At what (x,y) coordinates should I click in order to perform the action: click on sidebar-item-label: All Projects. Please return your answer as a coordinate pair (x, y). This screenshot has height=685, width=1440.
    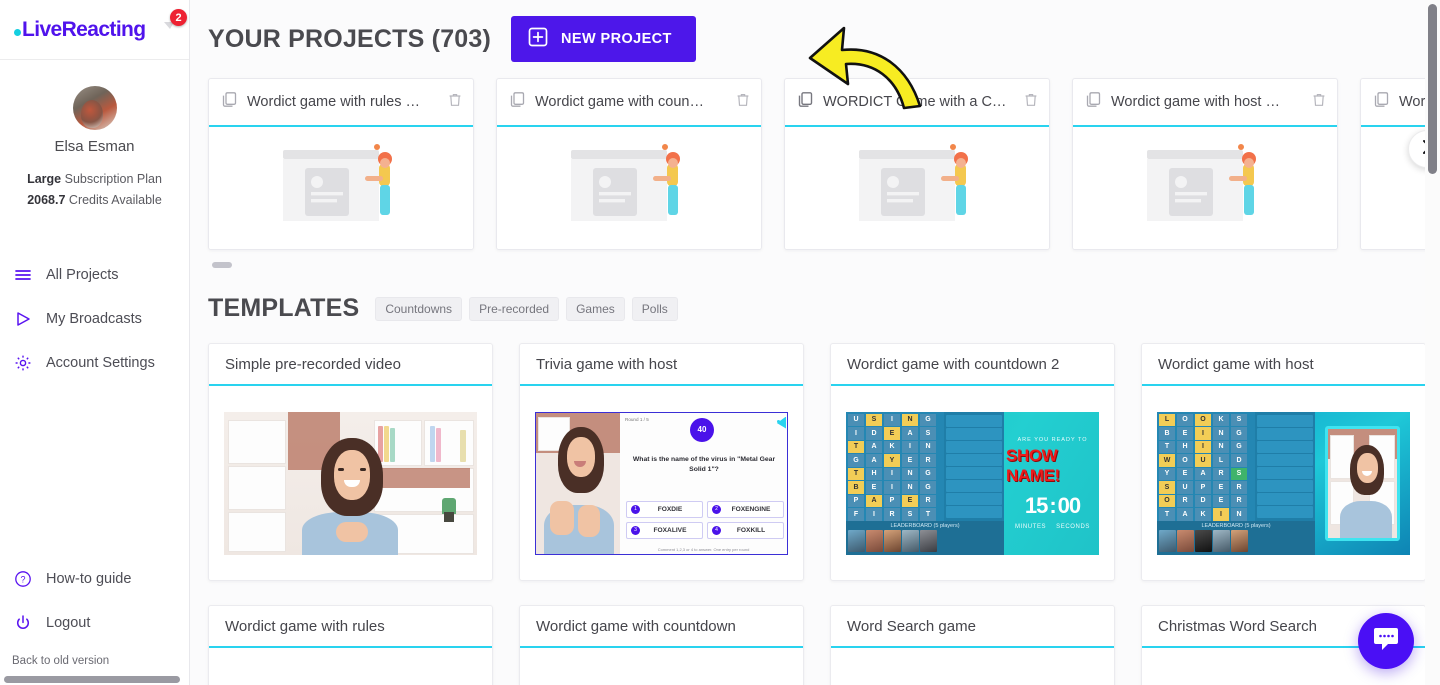
    Looking at the image, I should click on (82, 275).